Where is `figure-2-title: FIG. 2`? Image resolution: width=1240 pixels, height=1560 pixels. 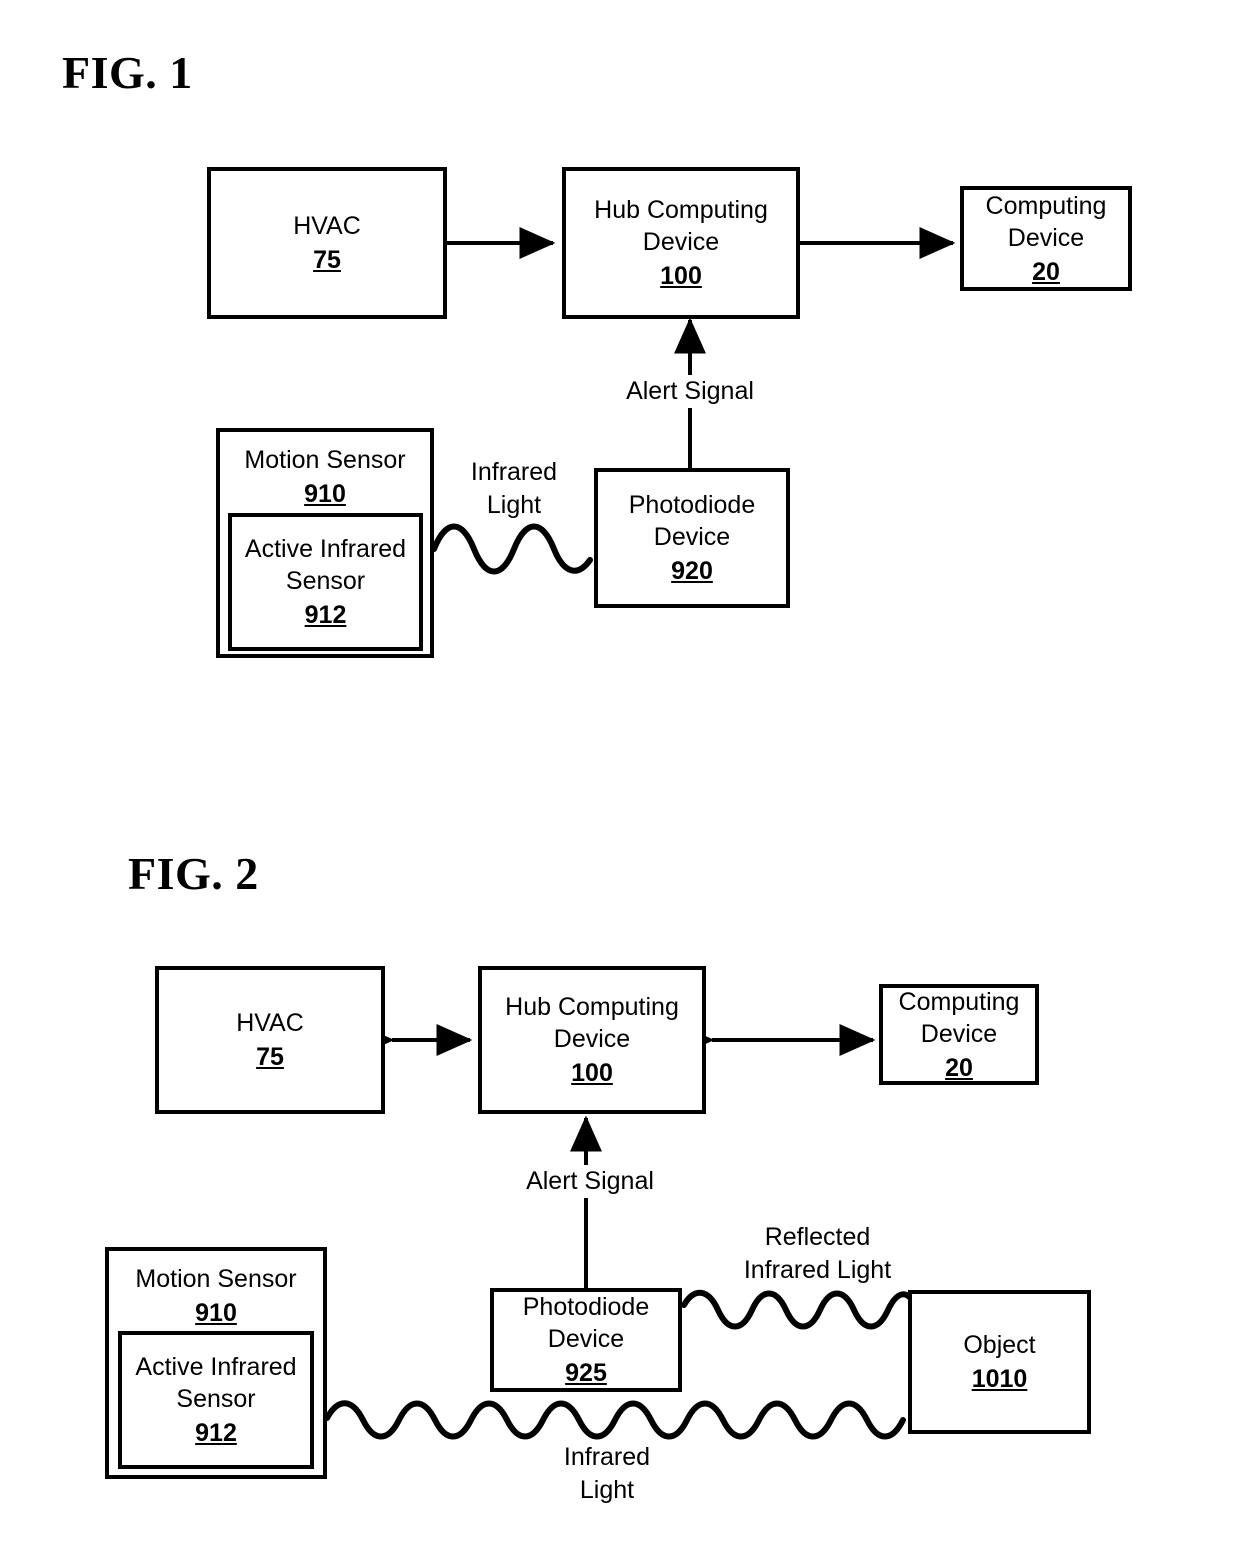 figure-2-title: FIG. 2 is located at coordinates (193, 873).